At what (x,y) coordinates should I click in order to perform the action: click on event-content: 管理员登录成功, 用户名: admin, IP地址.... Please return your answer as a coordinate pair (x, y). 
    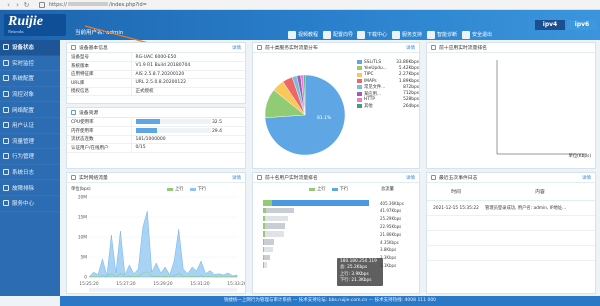
    Looking at the image, I should click on (526, 208).